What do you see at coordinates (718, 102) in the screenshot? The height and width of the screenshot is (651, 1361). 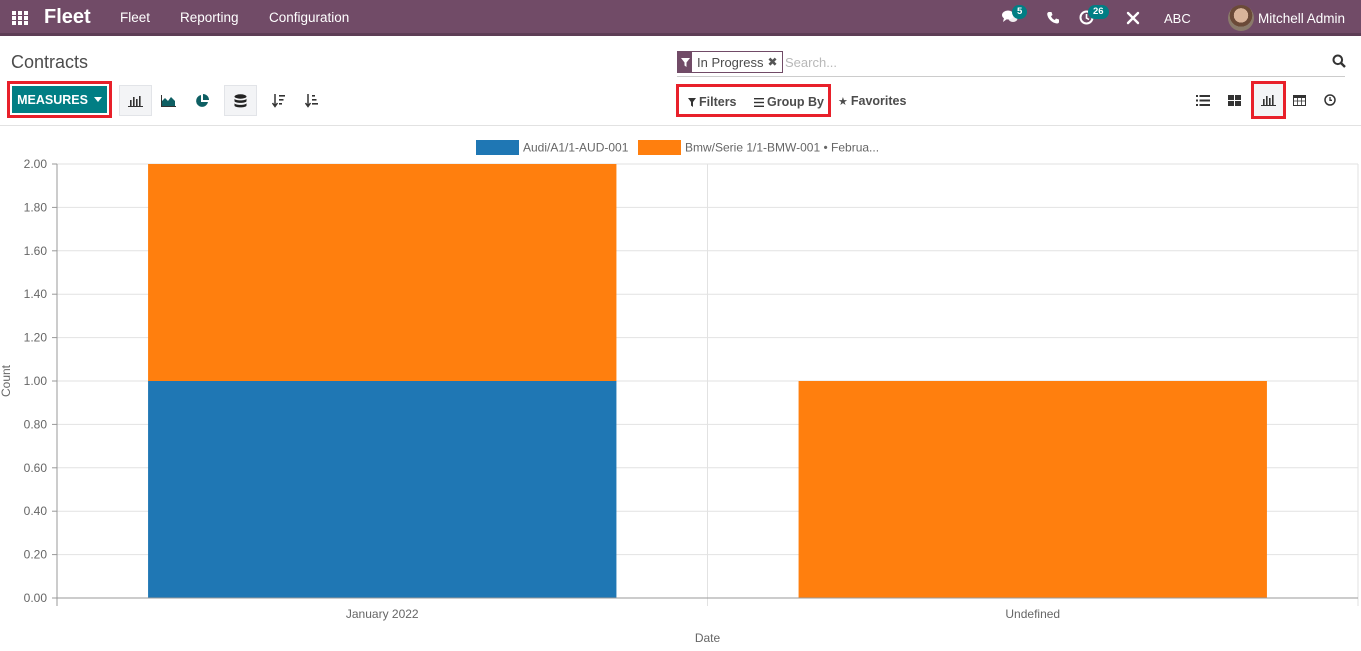 I see `filters-label: Filters` at bounding box center [718, 102].